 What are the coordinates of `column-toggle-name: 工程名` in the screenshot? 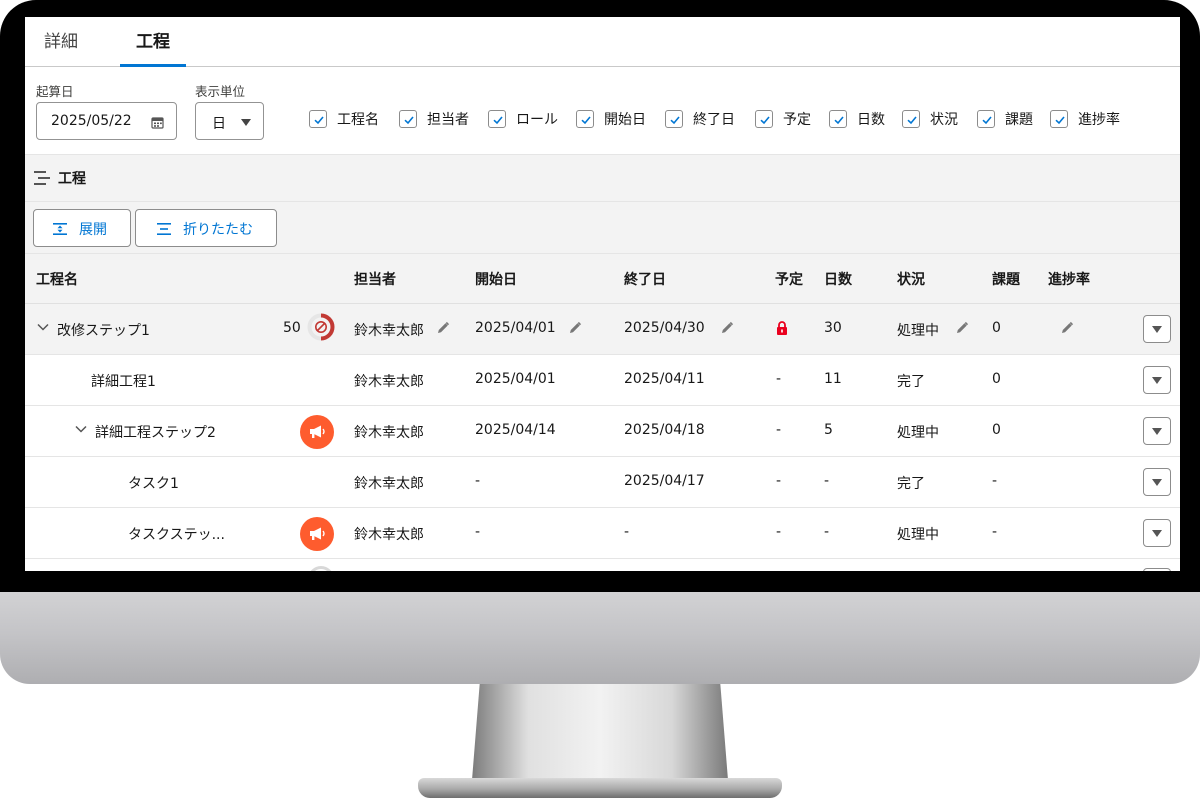 It's located at (344, 119).